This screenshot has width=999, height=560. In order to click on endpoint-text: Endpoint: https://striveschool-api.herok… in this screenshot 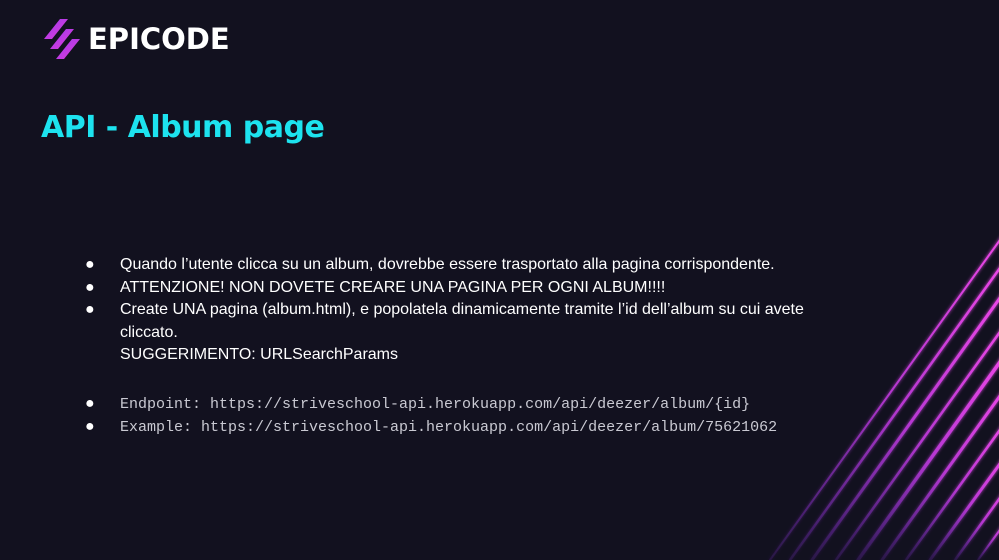, I will do `click(435, 404)`.